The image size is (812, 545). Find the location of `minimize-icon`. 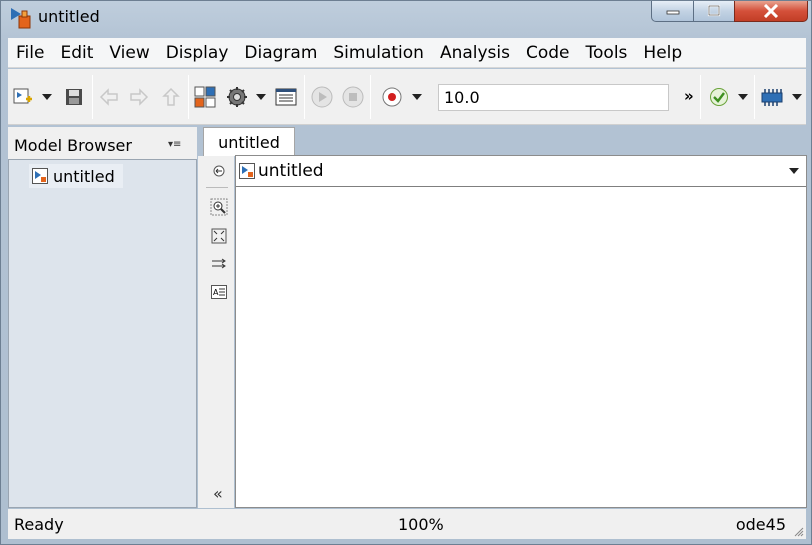

minimize-icon is located at coordinates (672, 12).